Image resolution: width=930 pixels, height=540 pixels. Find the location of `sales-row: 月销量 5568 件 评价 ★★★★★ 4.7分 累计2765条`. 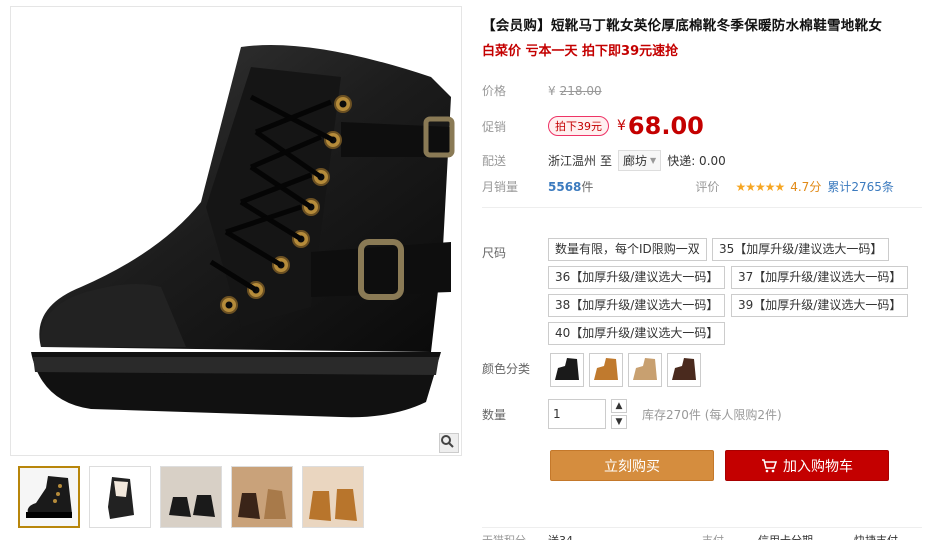

sales-row: 月销量 5568 件 评价 ★★★★★ 4.7分 累计2765条 is located at coordinates (702, 186).